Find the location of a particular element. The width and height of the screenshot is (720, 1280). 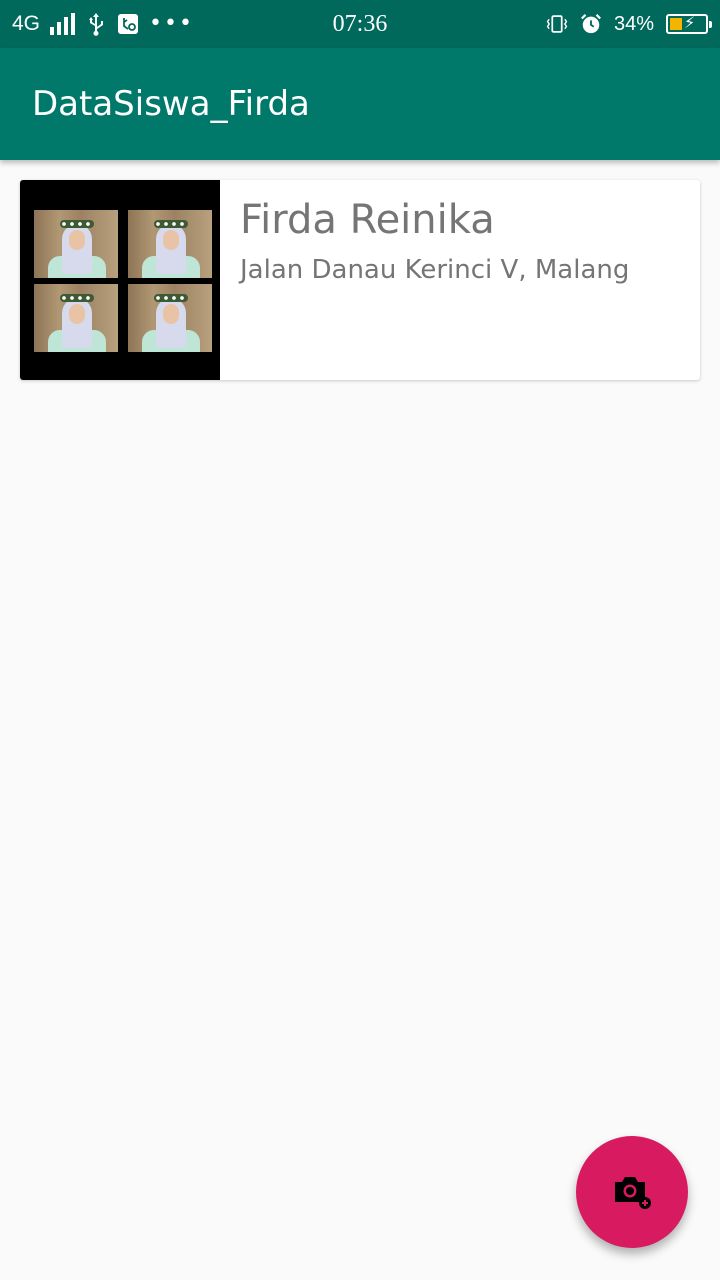

student-name: Firda Reinika is located at coordinates (367, 220).